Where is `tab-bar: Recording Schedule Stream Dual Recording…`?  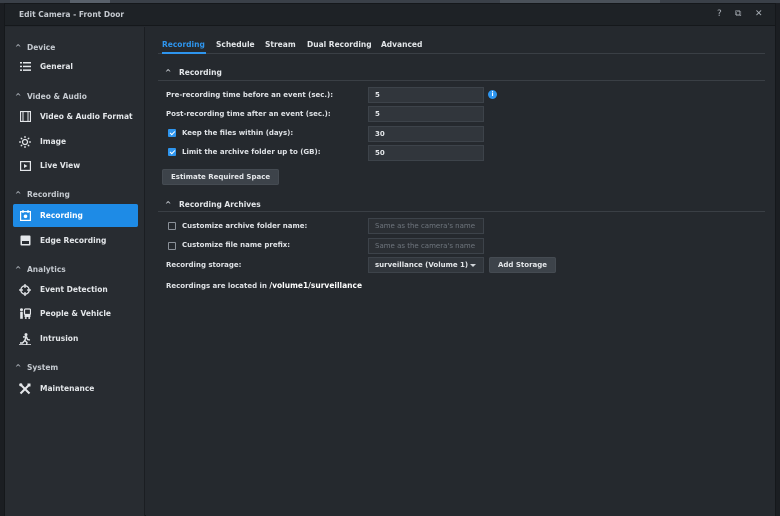
tab-bar: Recording Schedule Stream Dual Recording… is located at coordinates (461, 45).